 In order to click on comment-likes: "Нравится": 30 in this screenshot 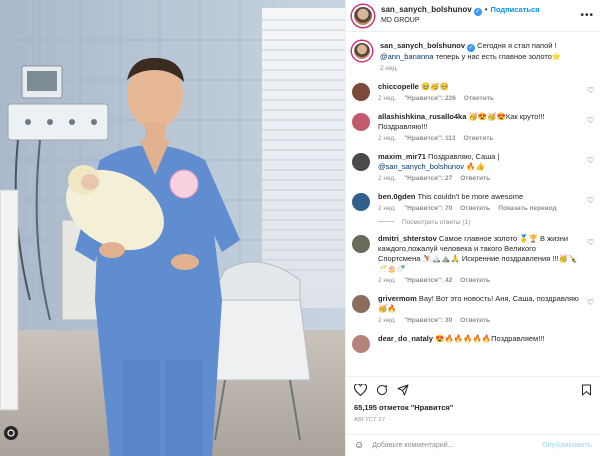, I will do `click(428, 320)`.